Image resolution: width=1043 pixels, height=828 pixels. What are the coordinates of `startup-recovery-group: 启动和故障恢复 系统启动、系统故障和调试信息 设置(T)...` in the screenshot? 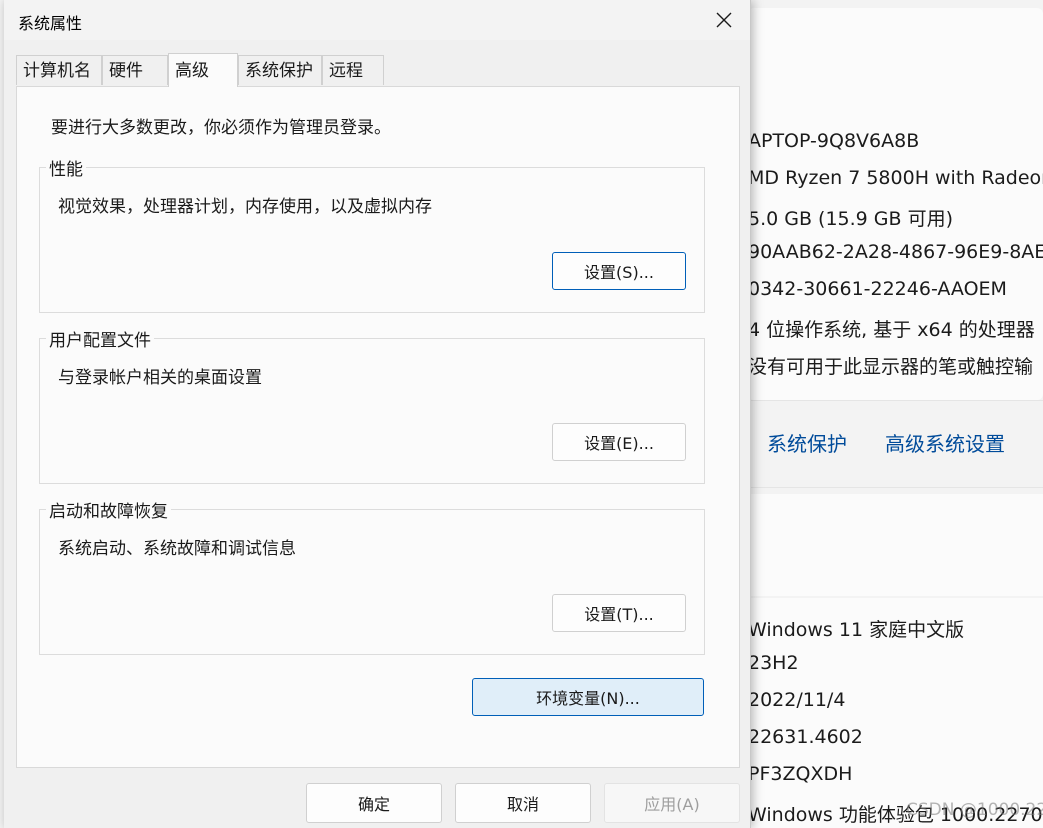 It's located at (372, 576).